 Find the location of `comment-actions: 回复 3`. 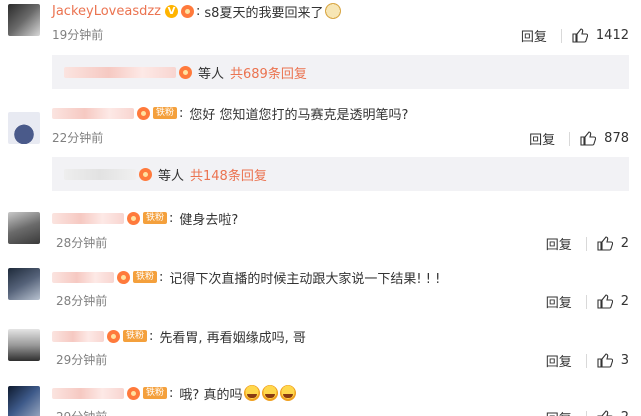

comment-actions: 回复 3 is located at coordinates (587, 360).